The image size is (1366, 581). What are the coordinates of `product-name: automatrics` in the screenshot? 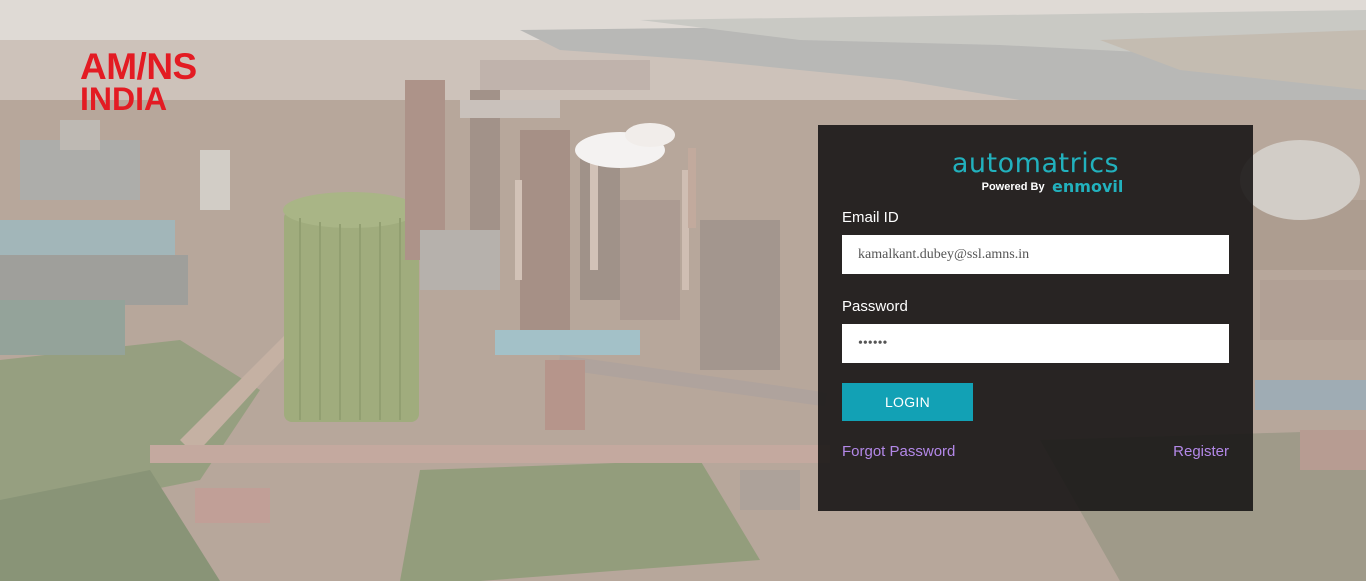 It's located at (1035, 163).